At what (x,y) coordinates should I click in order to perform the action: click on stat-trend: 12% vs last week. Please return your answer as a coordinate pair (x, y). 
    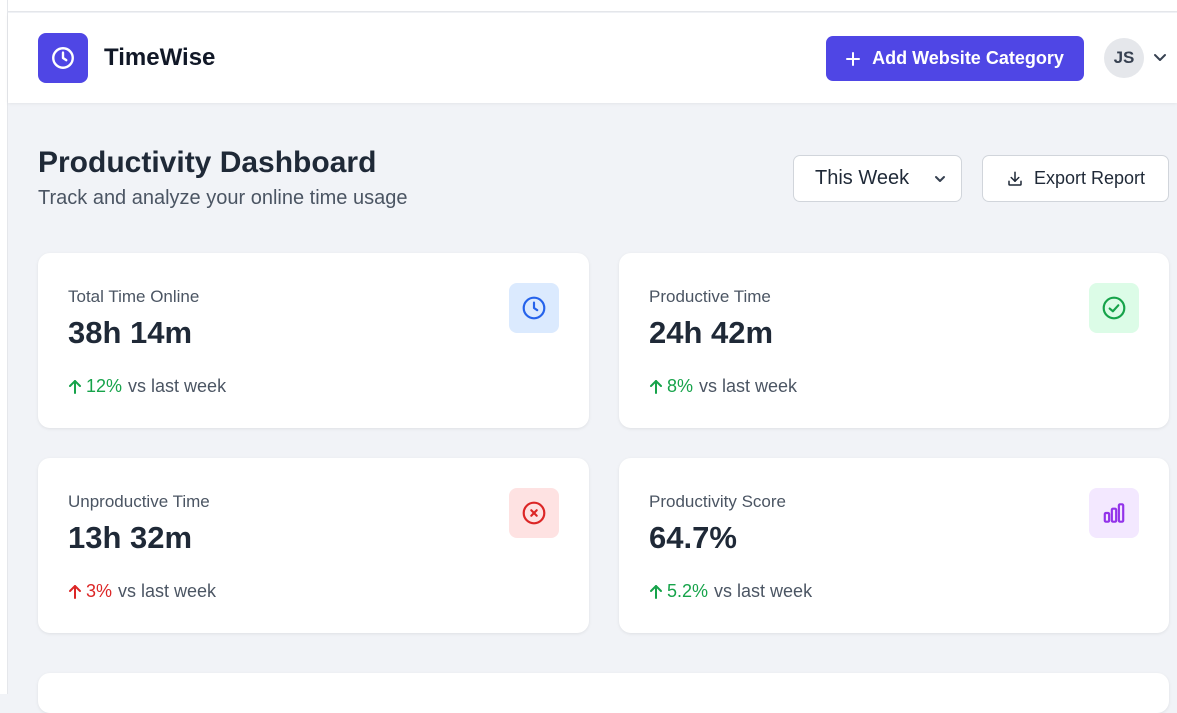
    Looking at the image, I should click on (147, 386).